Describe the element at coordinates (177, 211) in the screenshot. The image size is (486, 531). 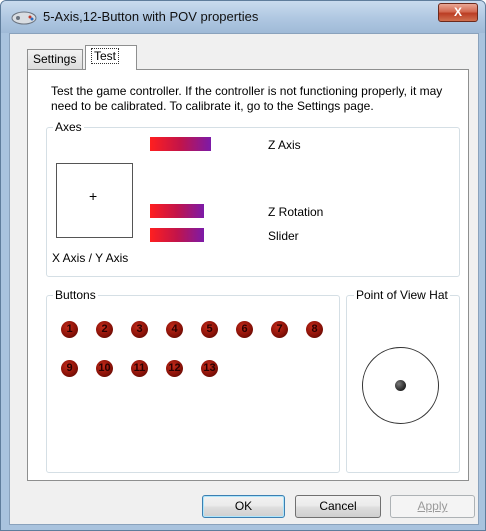
I see `z-rotation-bar` at that location.